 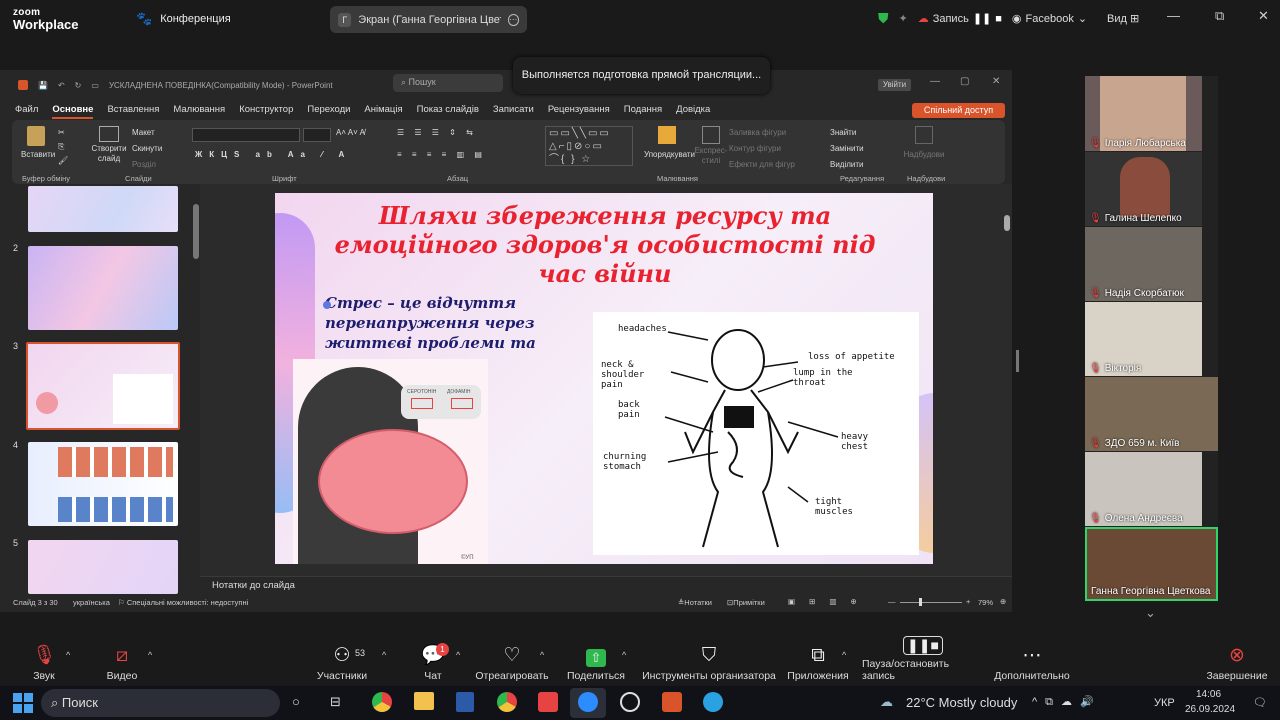 I want to click on zoom-slider, so click(x=931, y=602).